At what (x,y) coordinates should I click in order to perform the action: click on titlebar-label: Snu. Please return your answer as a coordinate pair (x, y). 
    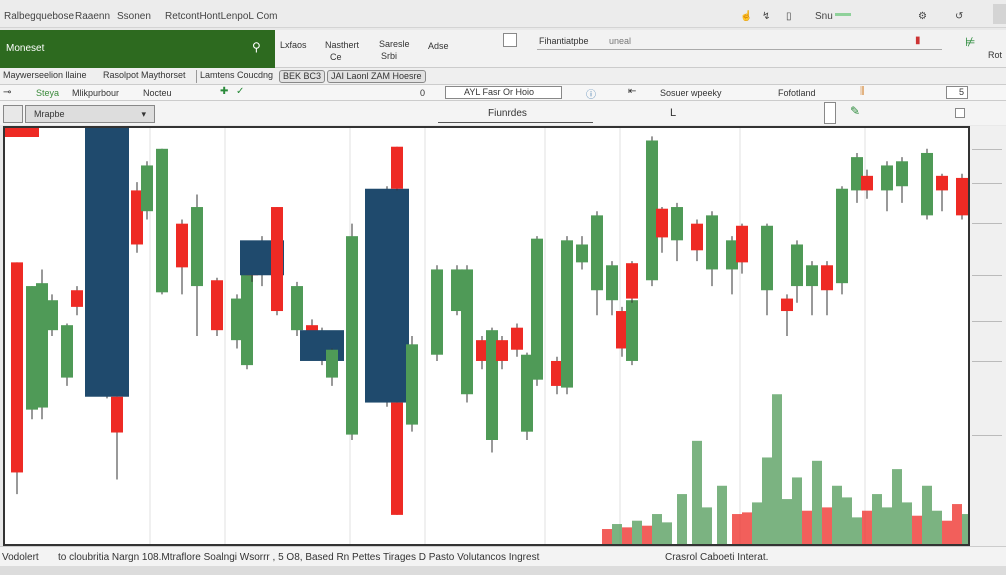
    Looking at the image, I should click on (824, 16).